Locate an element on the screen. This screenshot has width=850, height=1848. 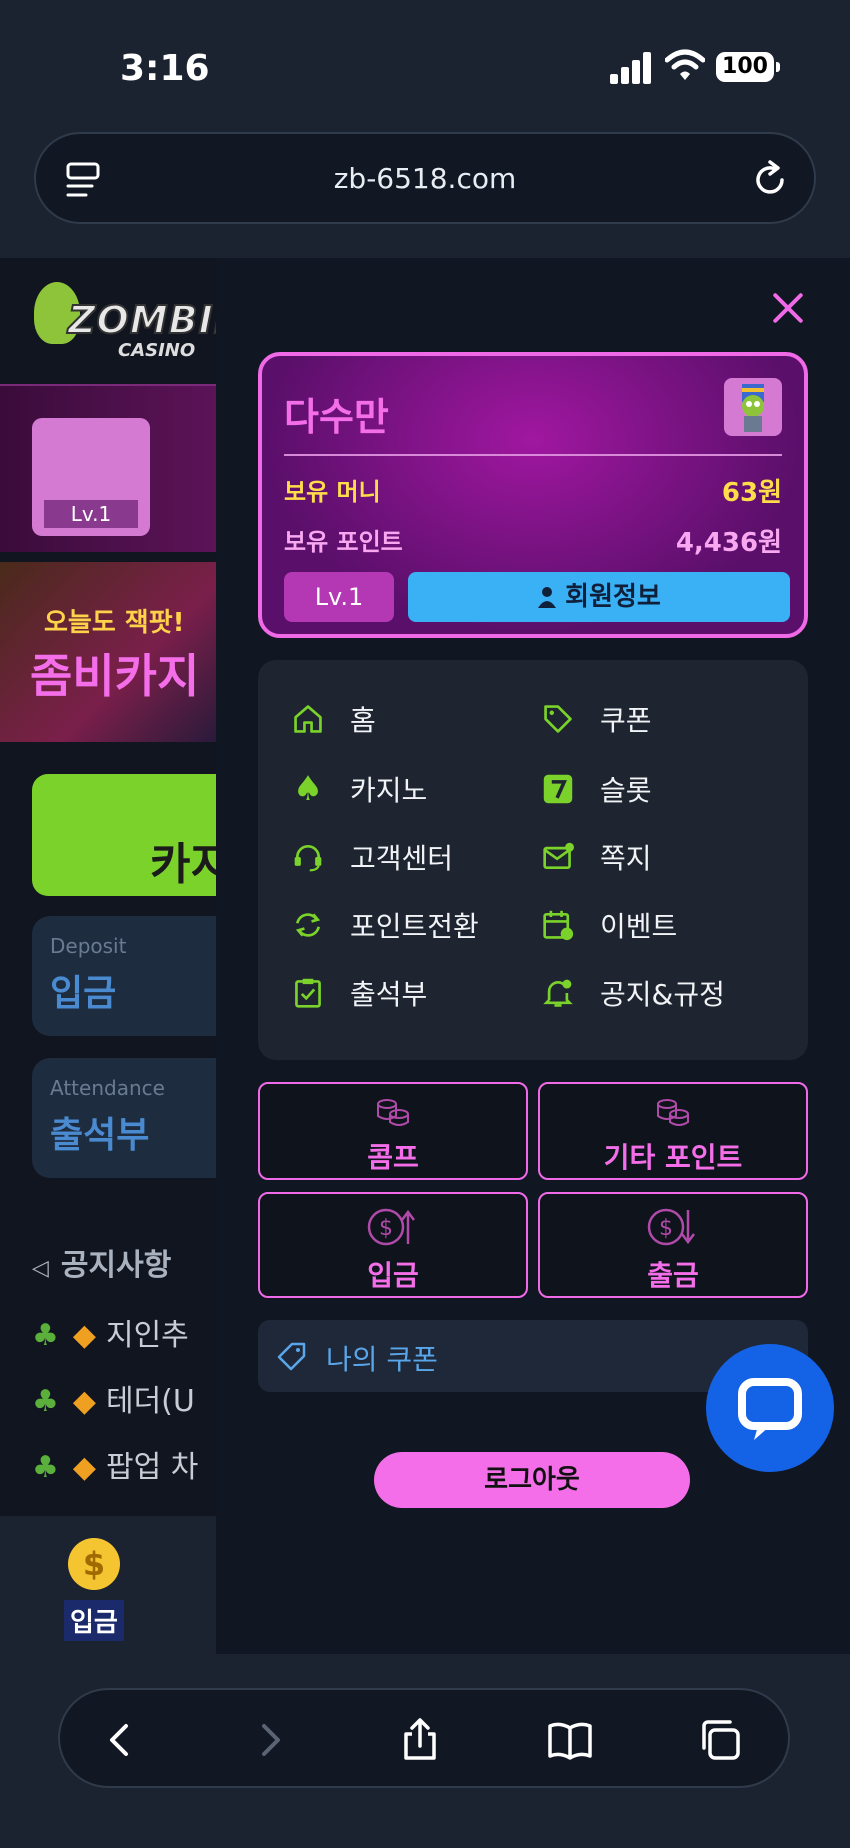
tabs-icon is located at coordinates (720, 1740).